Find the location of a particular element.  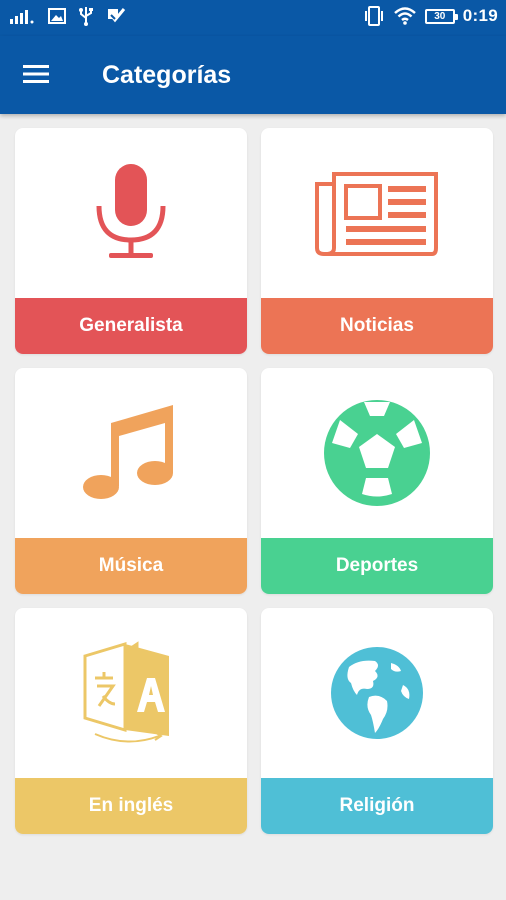

soccer-ball-icon is located at coordinates (377, 453).